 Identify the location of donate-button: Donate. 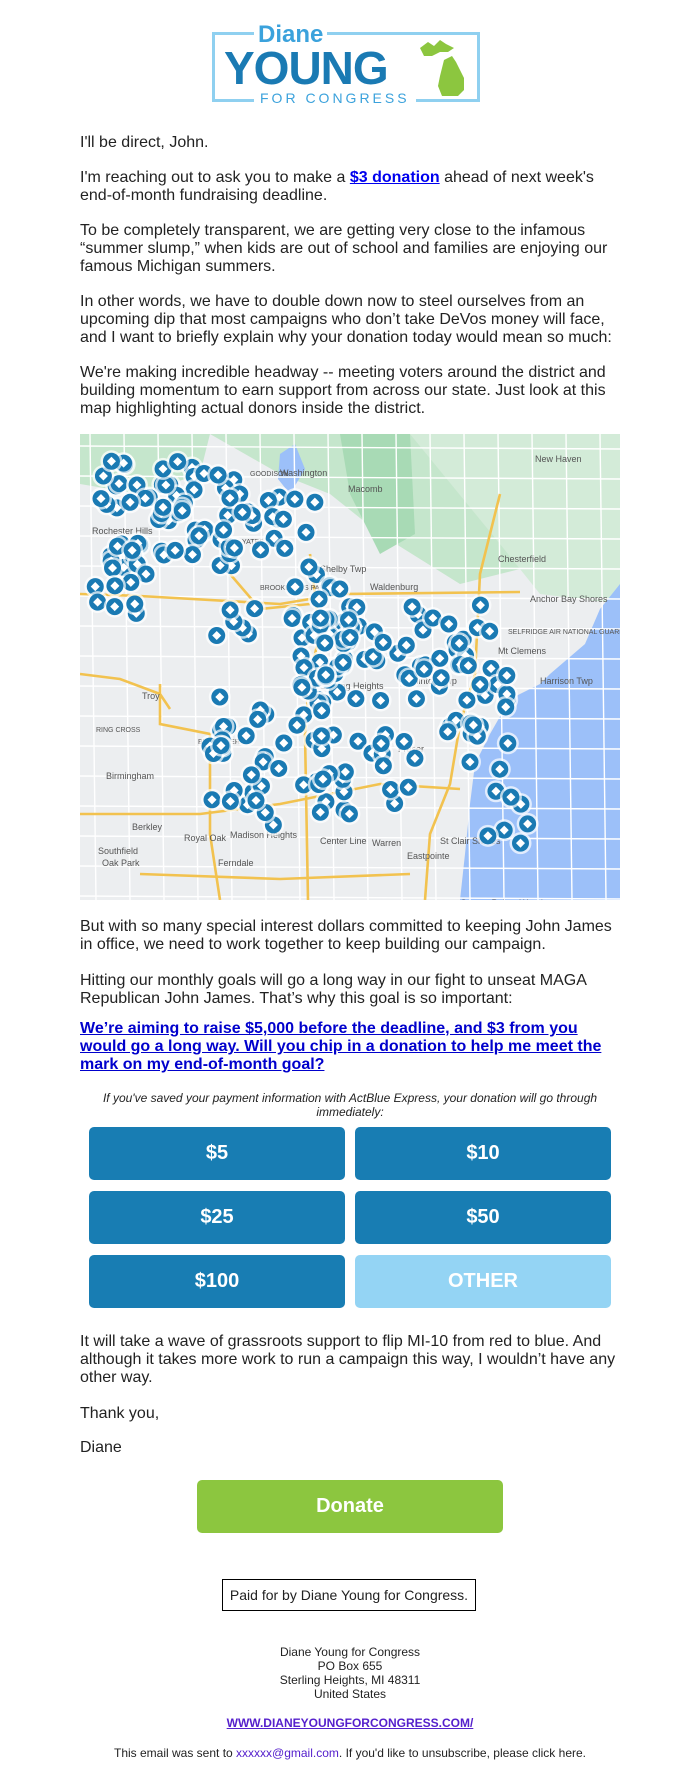
(350, 1506).